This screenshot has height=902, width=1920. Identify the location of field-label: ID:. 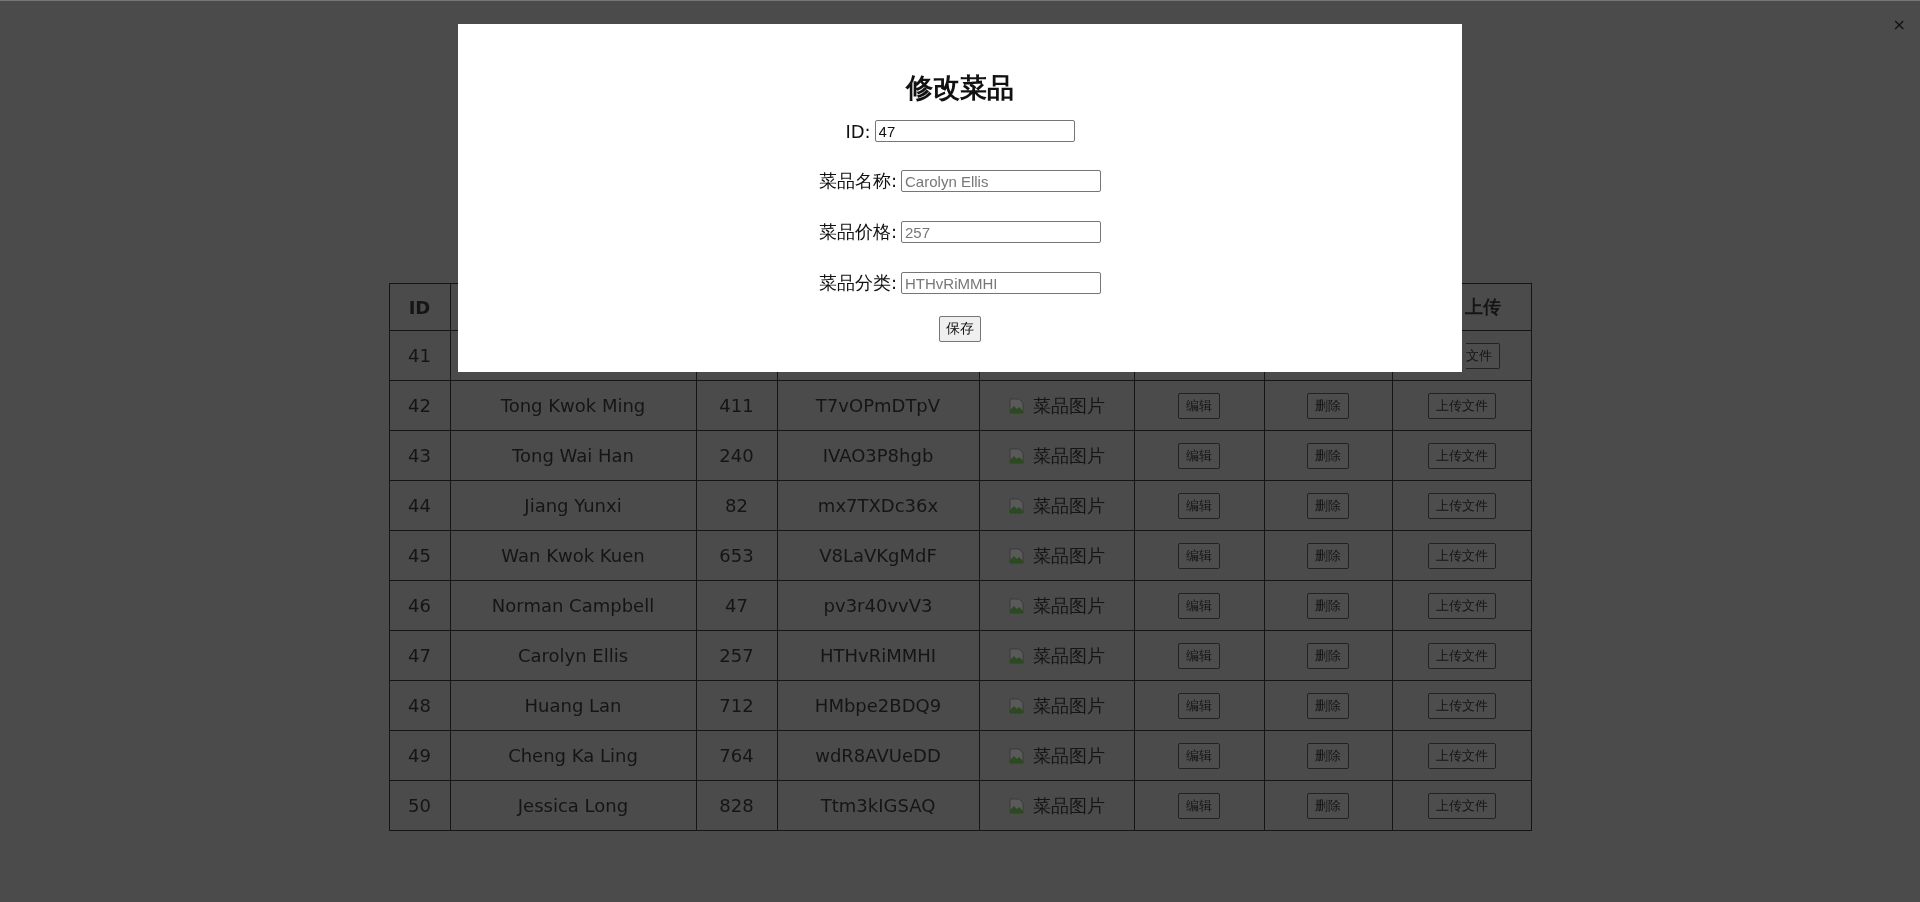
(858, 131).